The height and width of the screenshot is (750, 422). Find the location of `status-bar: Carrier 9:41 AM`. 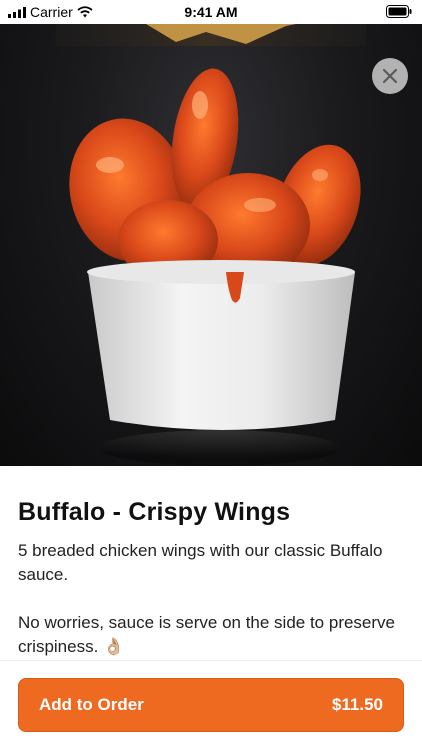

status-bar: Carrier 9:41 AM is located at coordinates (211, 12).